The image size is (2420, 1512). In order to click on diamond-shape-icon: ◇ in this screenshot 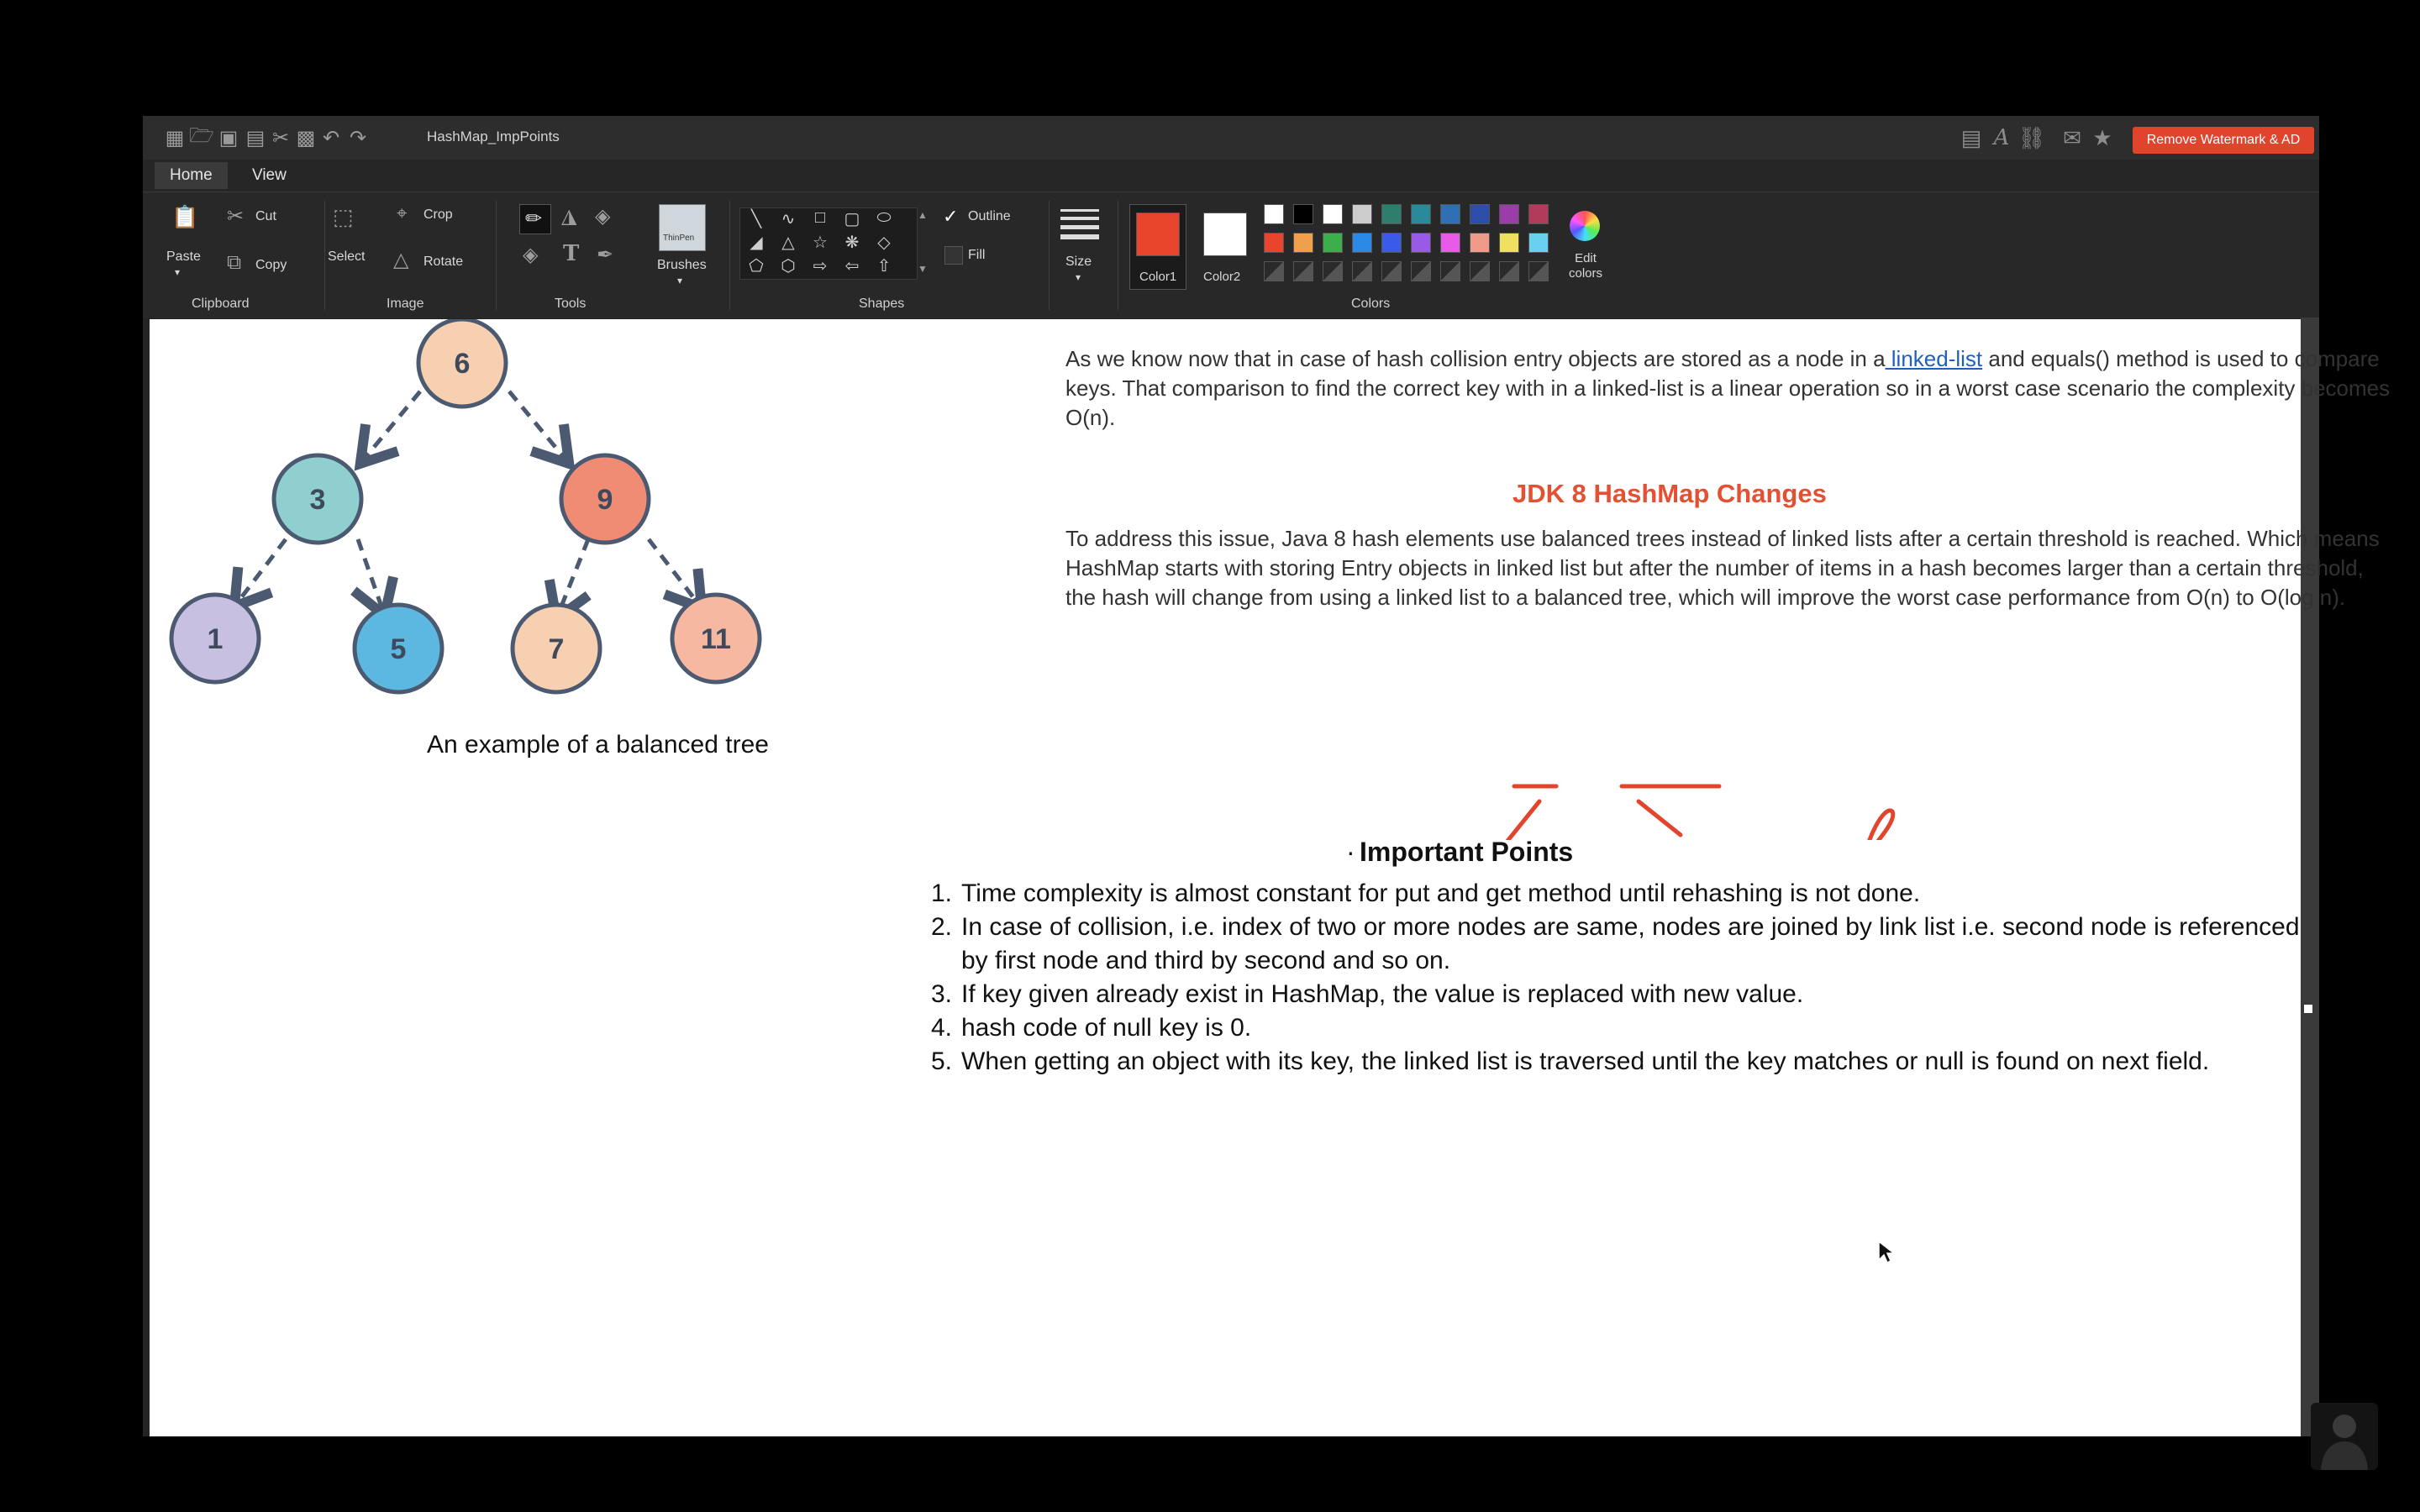, I will do `click(884, 242)`.